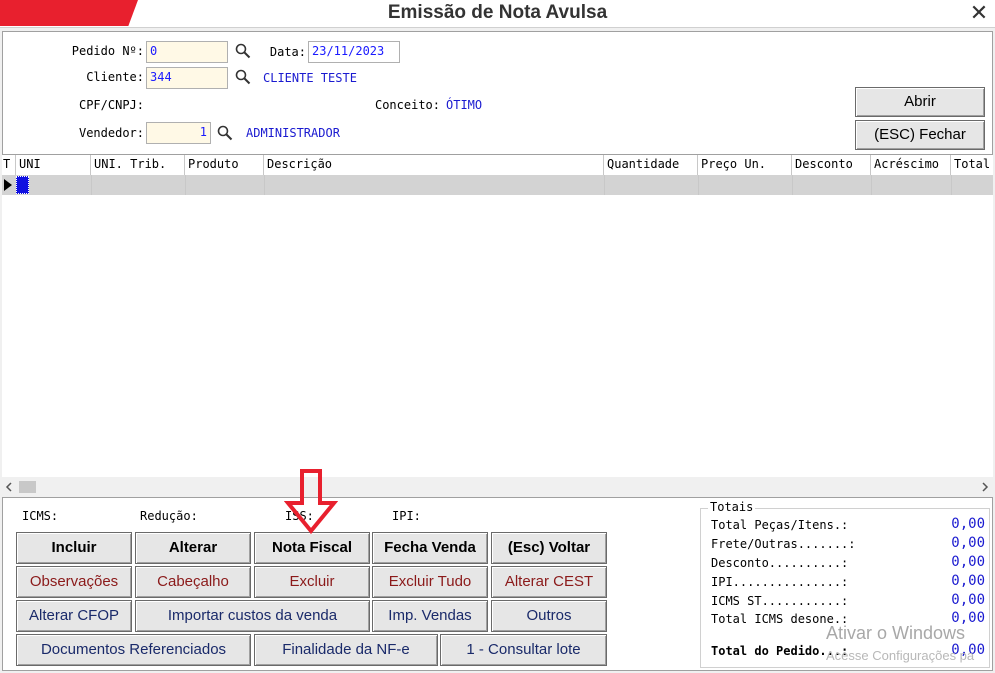  I want to click on scroll-right-icon, so click(985, 487).